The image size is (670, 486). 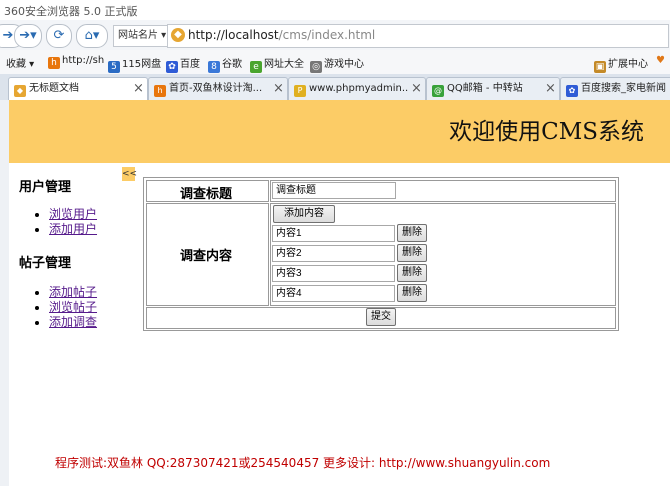 I want to click on sidebar-list-posts: 添加帖子 浏览帖子 添加调查, so click(x=58, y=307).